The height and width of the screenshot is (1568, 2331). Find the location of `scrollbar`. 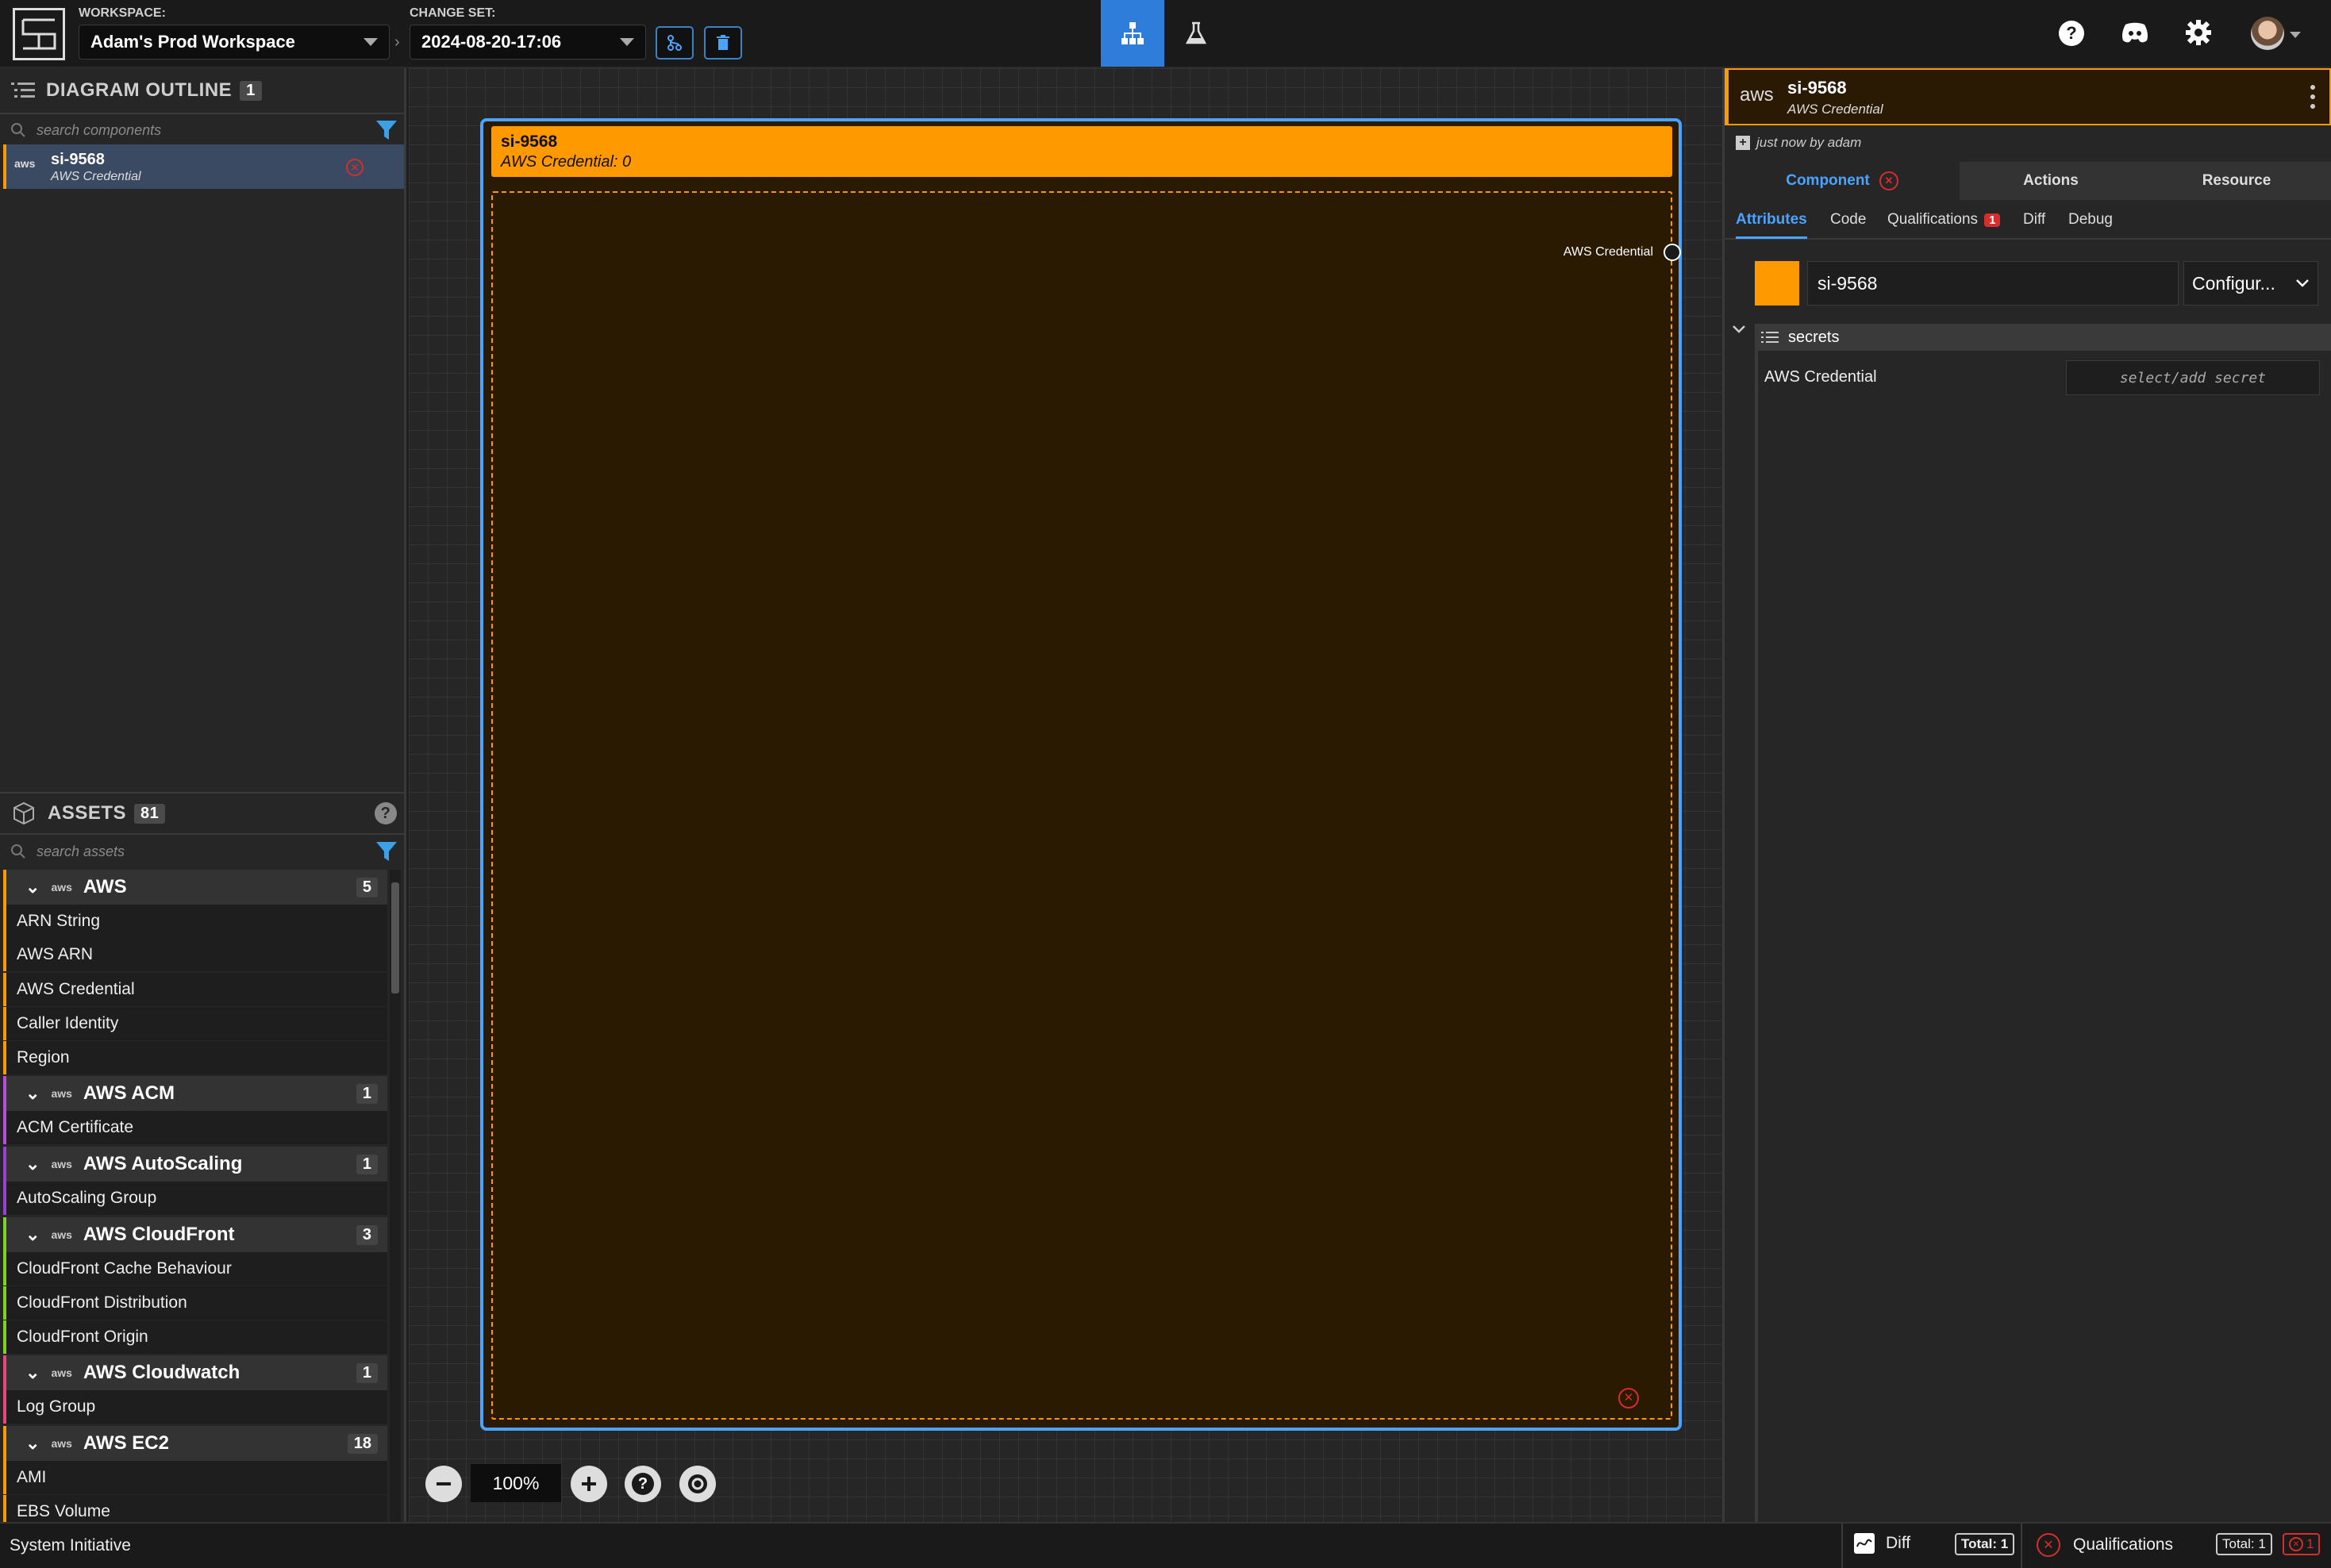

scrollbar is located at coordinates (395, 1196).